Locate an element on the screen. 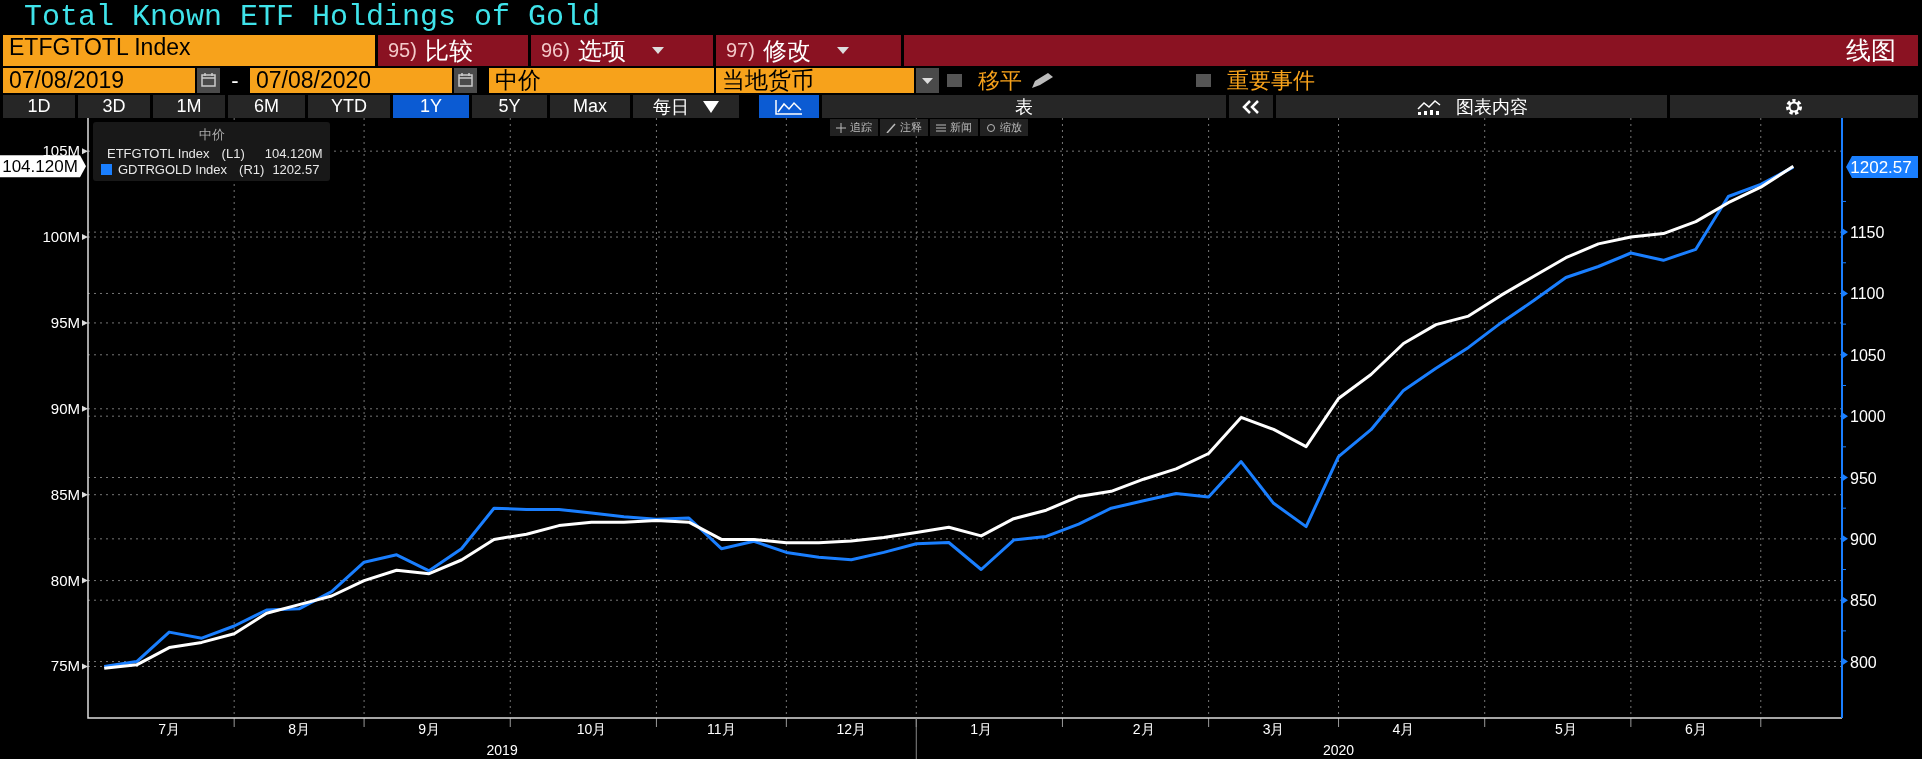 Image resolution: width=1922 pixels, height=759 pixels. axis-label: 1050 is located at coordinates (1868, 355).